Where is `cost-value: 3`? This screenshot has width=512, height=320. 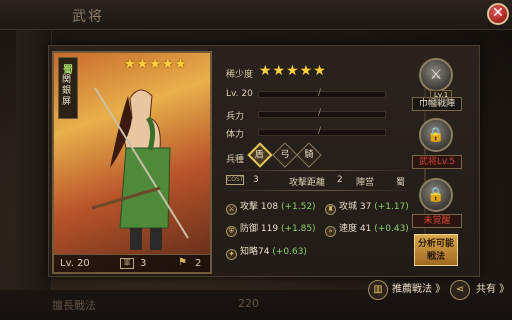 cost-value: 3 is located at coordinates (256, 180).